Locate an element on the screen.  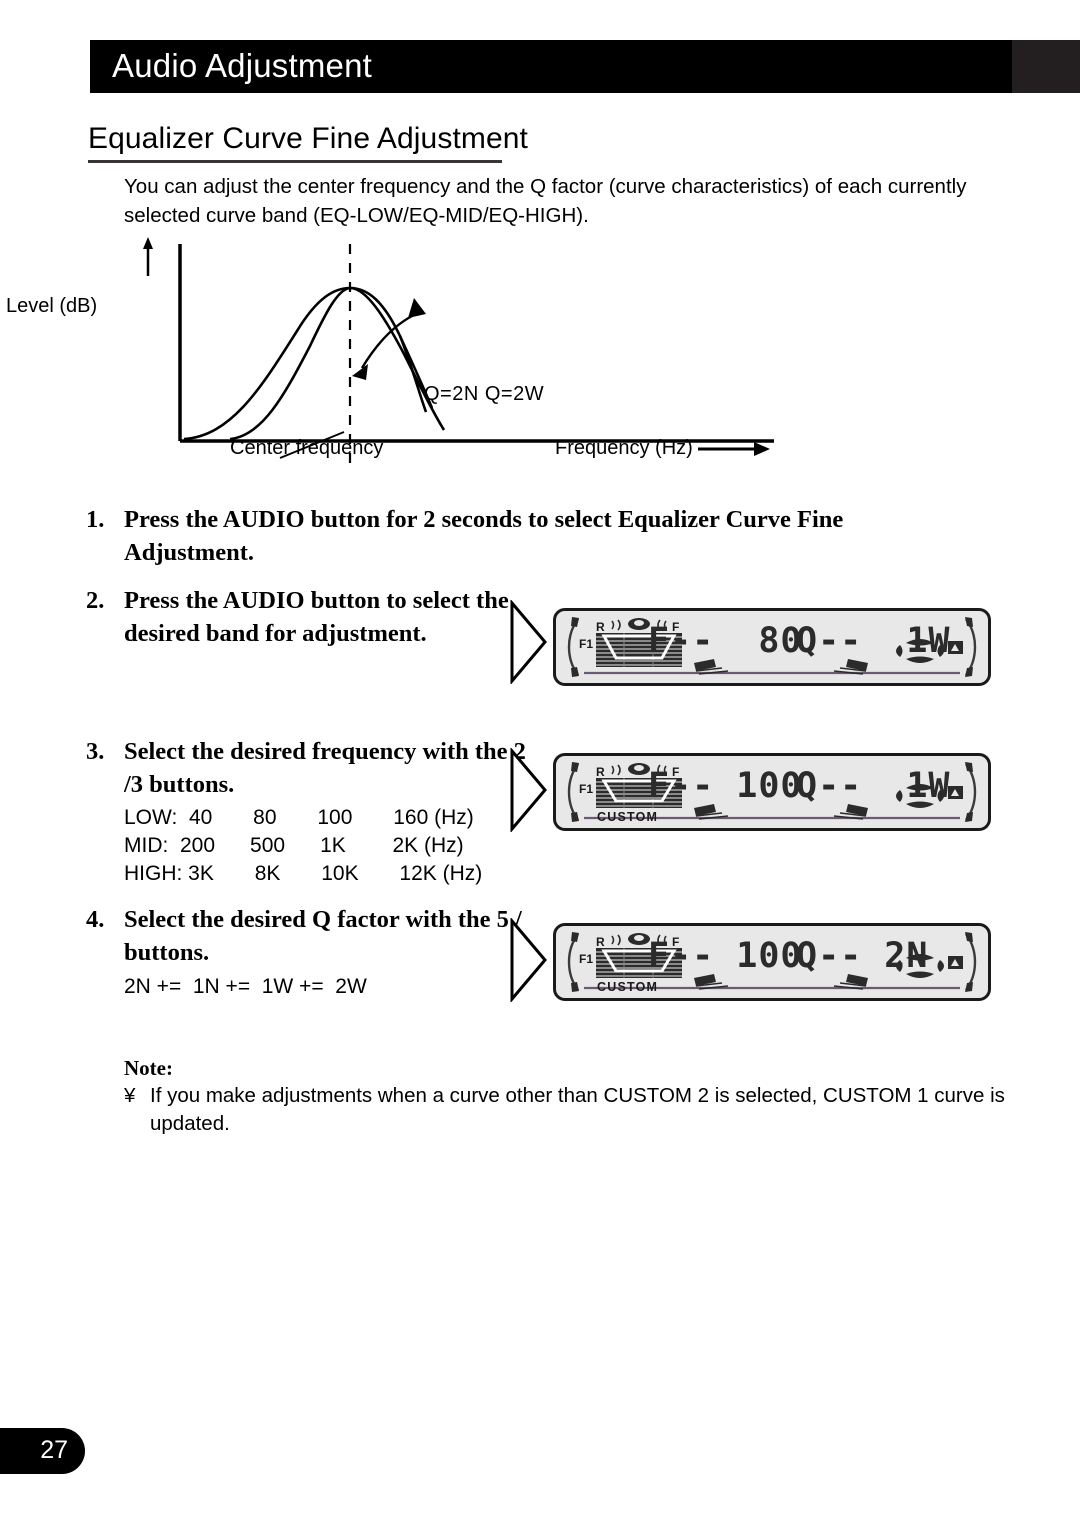
lcd-3-frequency-readout: F-- 100 is located at coordinates (725, 956).